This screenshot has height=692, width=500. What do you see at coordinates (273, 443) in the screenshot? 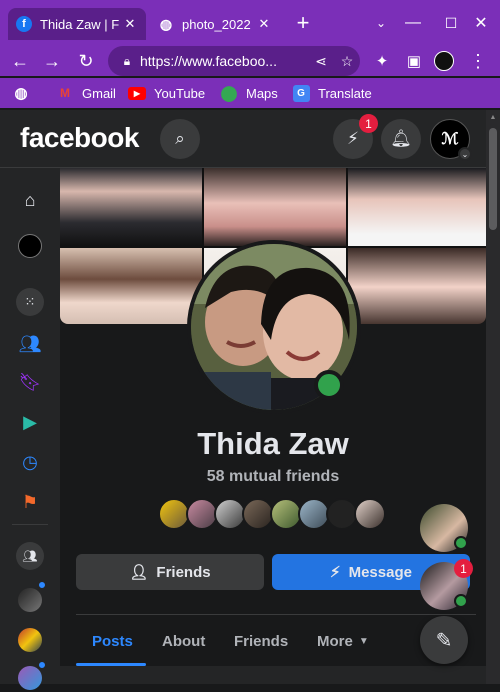
I see `profile-name: Thida Zaw` at bounding box center [273, 443].